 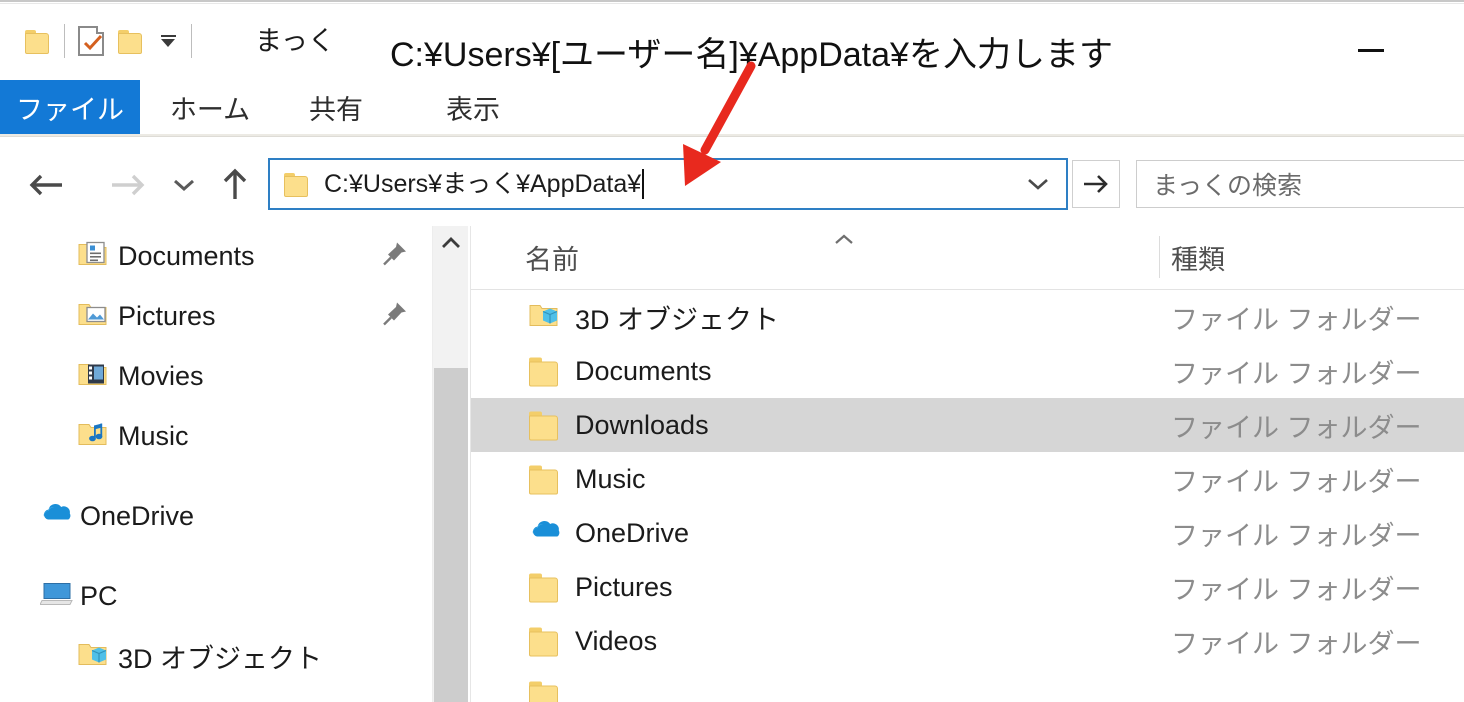 I want to click on quick-access-toolbar, so click(x=99, y=41).